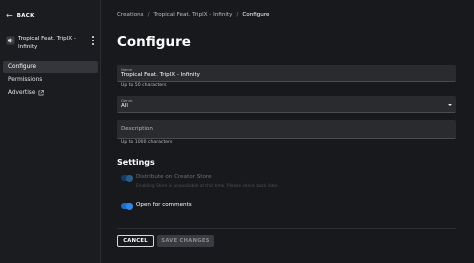 The width and height of the screenshot is (474, 263). I want to click on sidebar-item-permissions: Permissions, so click(50, 80).